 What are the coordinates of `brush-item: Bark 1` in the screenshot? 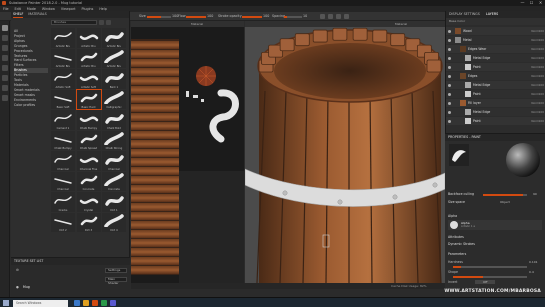 It's located at (114, 79).